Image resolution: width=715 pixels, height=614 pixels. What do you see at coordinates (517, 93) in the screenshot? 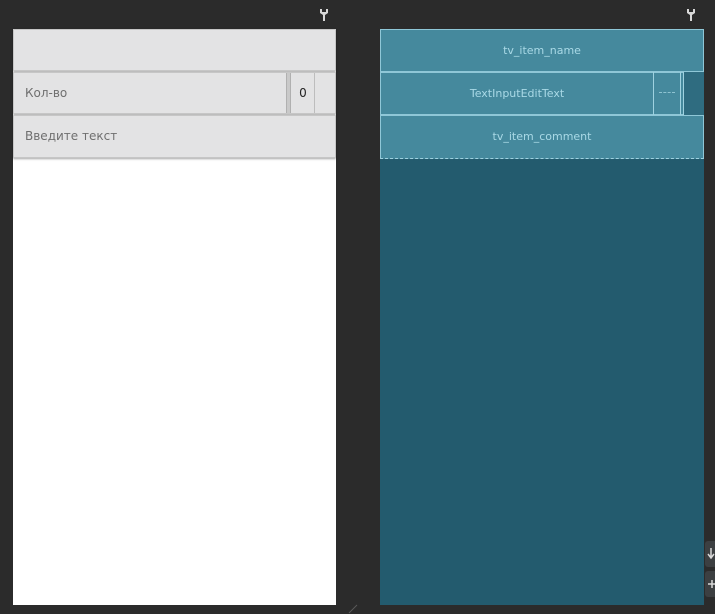
I see `blueprint-text-input-label: TextInputEditText` at bounding box center [517, 93].